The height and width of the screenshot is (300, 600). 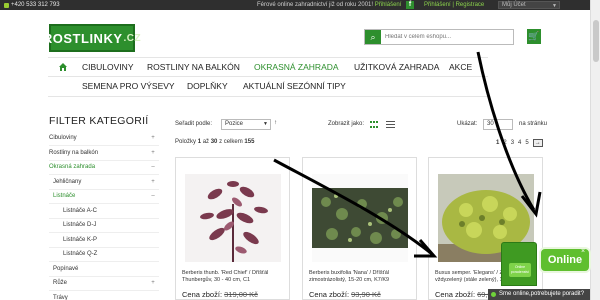 What do you see at coordinates (60, 297) in the screenshot?
I see `category-label: Trávy` at bounding box center [60, 297].